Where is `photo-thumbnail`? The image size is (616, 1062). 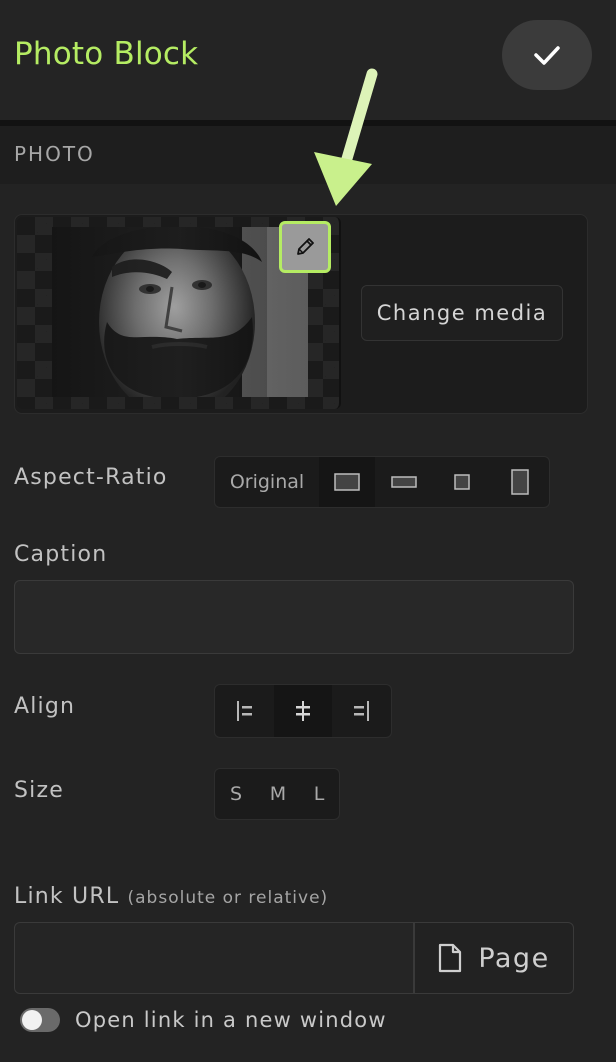 photo-thumbnail is located at coordinates (180, 312).